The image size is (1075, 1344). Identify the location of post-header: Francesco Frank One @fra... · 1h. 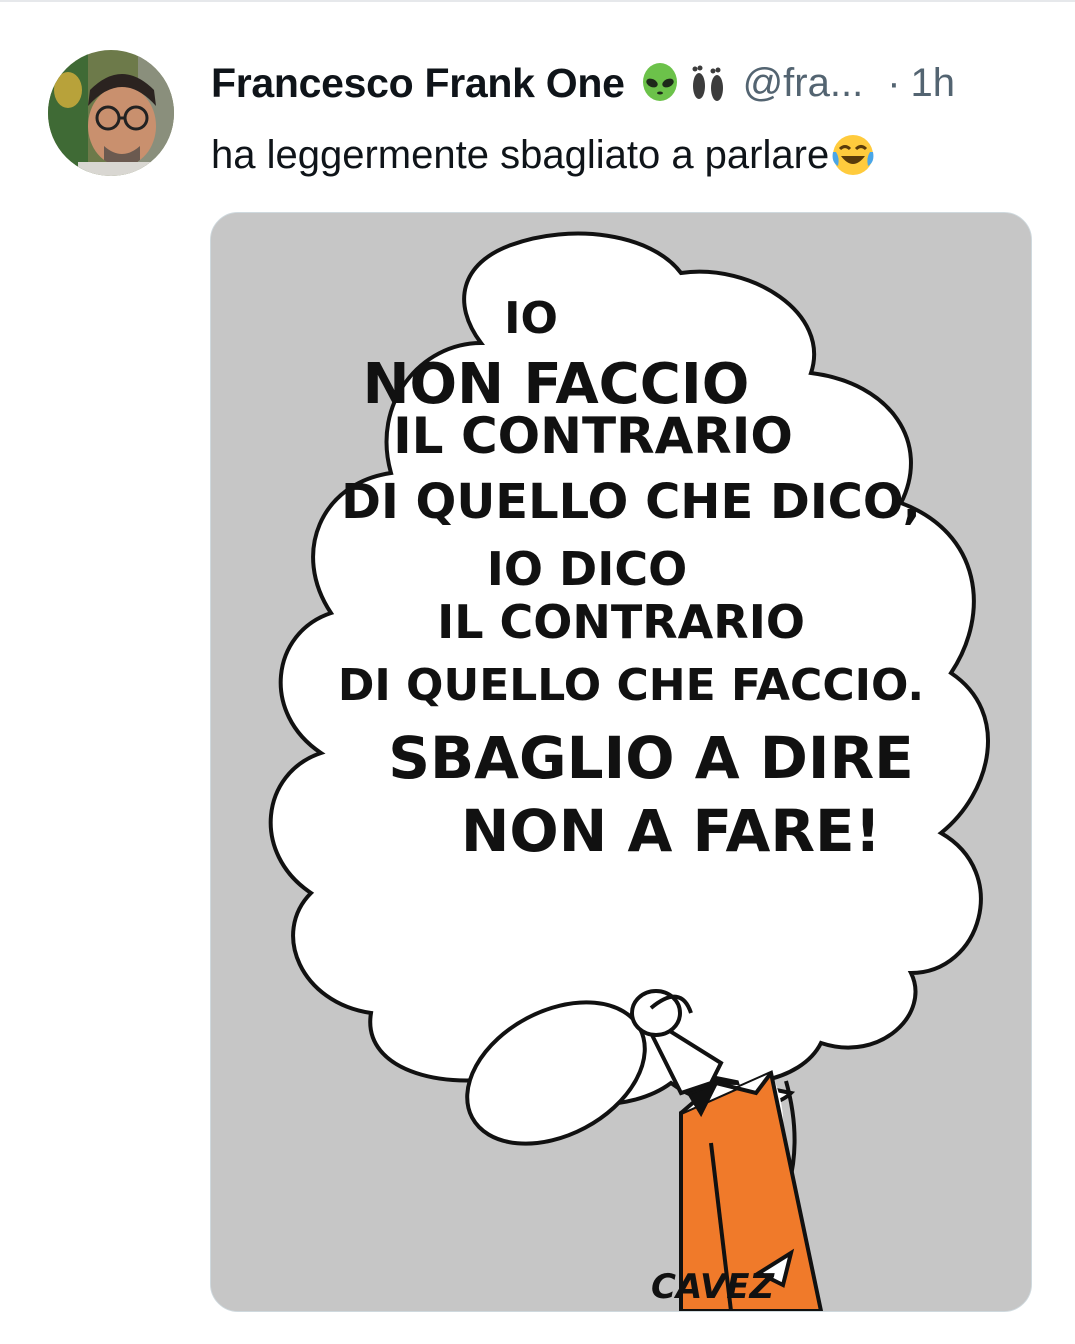
(626, 83).